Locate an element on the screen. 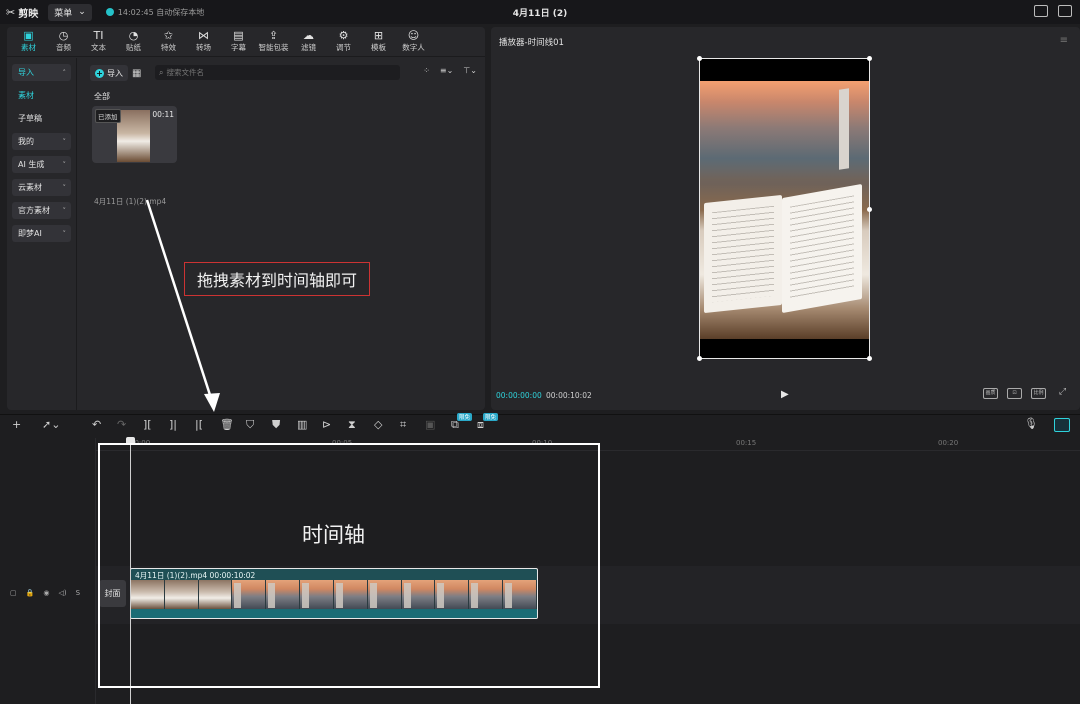 This screenshot has width=1080, height=704. media-clip-card: 已添加 00:11 is located at coordinates (134, 134).